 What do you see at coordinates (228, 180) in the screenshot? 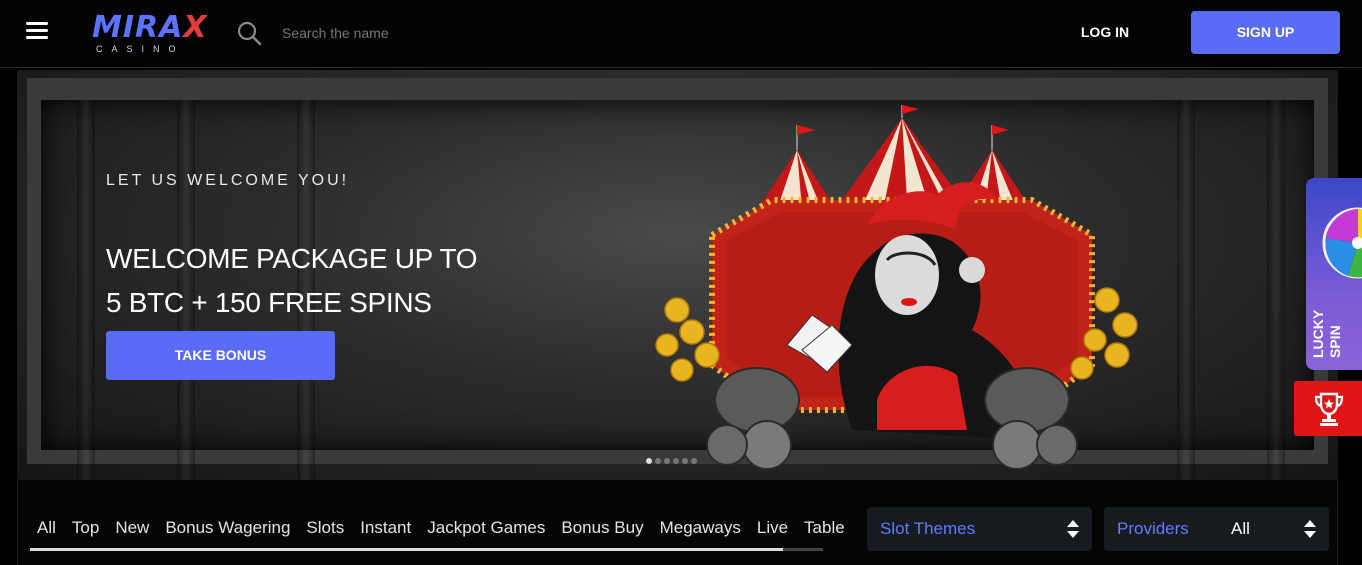
I see `banner-eyebrow: LET US WELCOME YOU!` at bounding box center [228, 180].